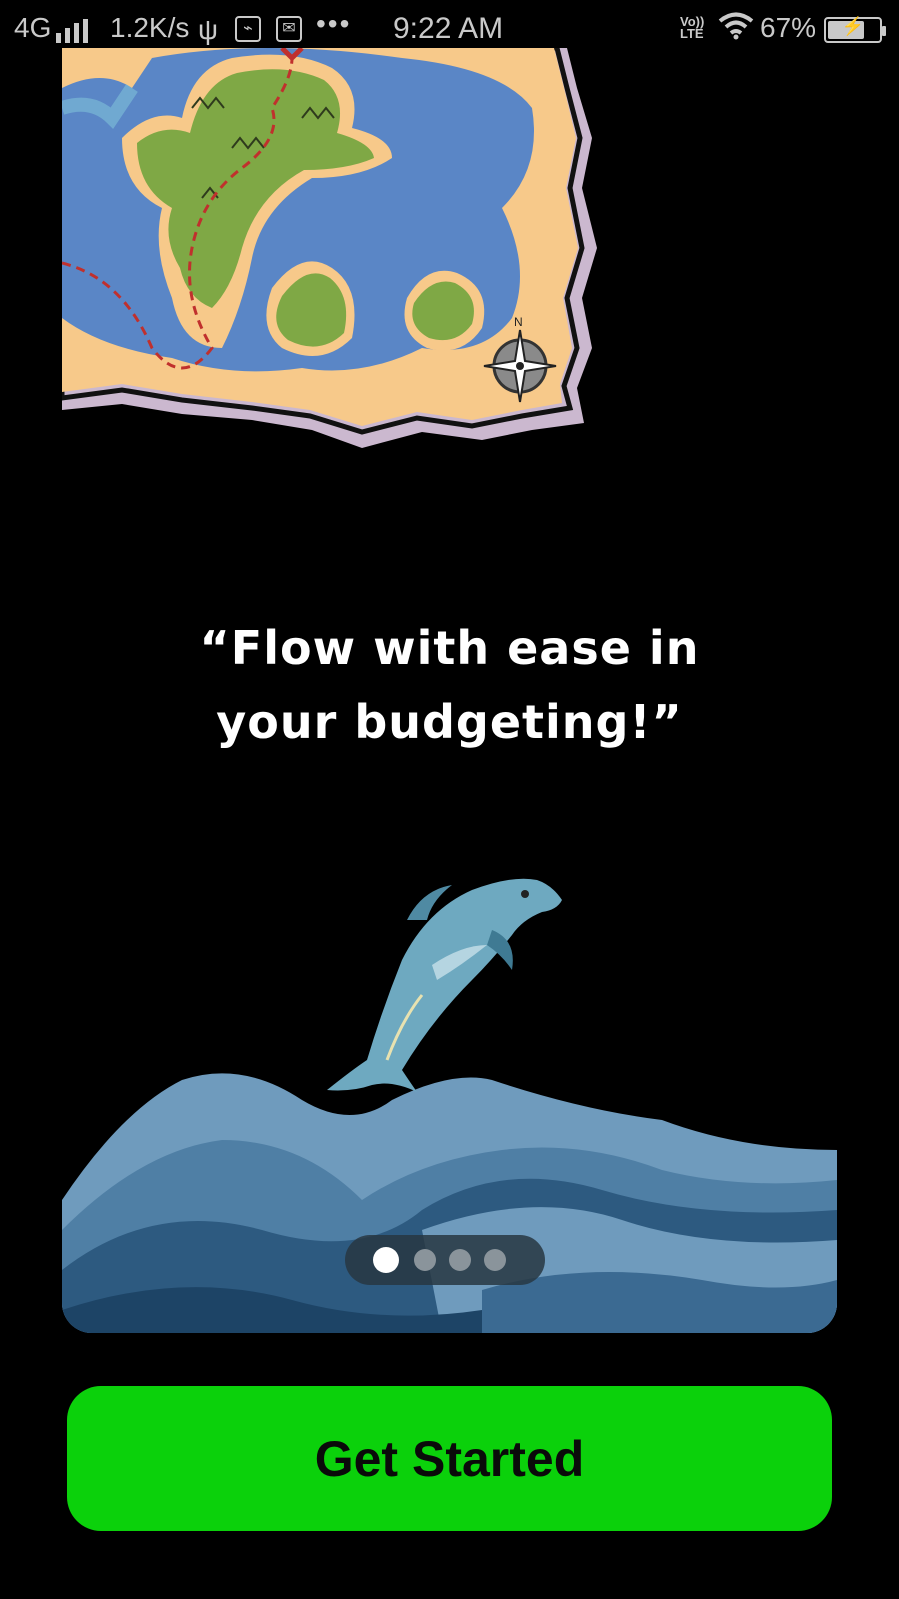 The width and height of the screenshot is (899, 1599). Describe the element at coordinates (289, 29) in the screenshot. I see `message-icon: ✉` at that location.